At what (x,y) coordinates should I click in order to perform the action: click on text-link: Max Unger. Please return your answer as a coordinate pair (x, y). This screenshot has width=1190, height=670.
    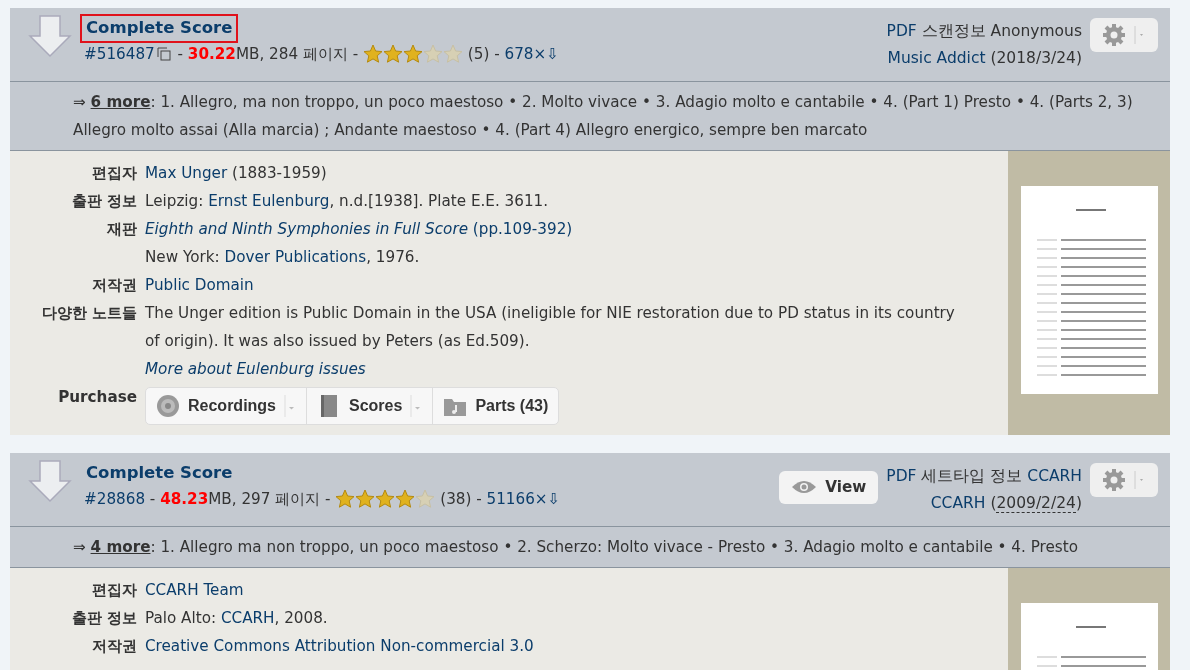
    Looking at the image, I should click on (186, 173).